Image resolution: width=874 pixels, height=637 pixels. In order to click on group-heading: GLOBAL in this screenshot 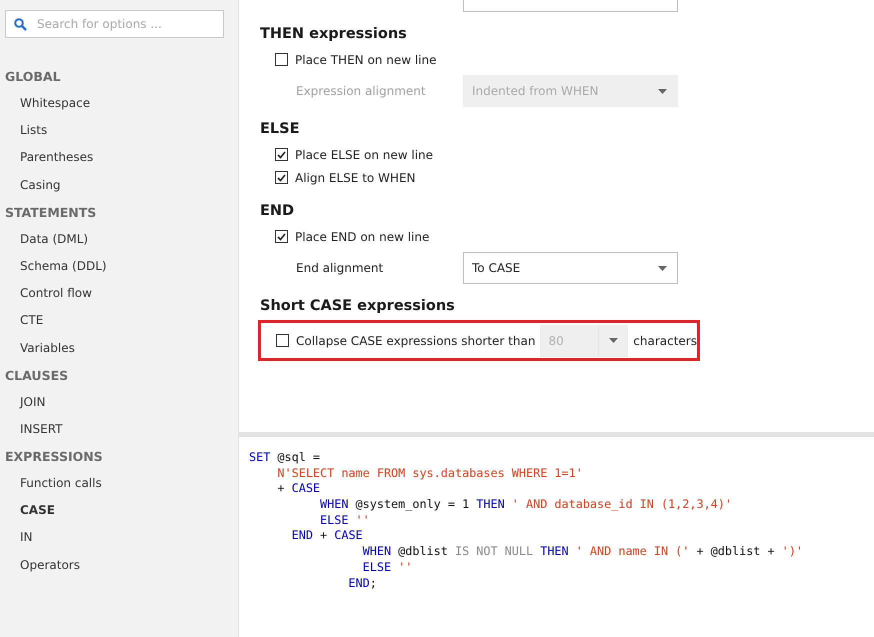, I will do `click(33, 77)`.